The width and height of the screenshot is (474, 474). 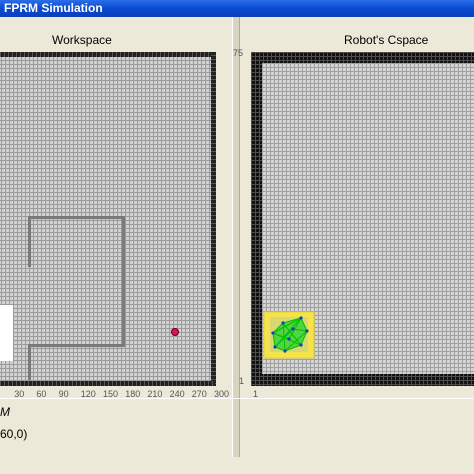 What do you see at coordinates (5, 412) in the screenshot?
I see `status-line-1: M` at bounding box center [5, 412].